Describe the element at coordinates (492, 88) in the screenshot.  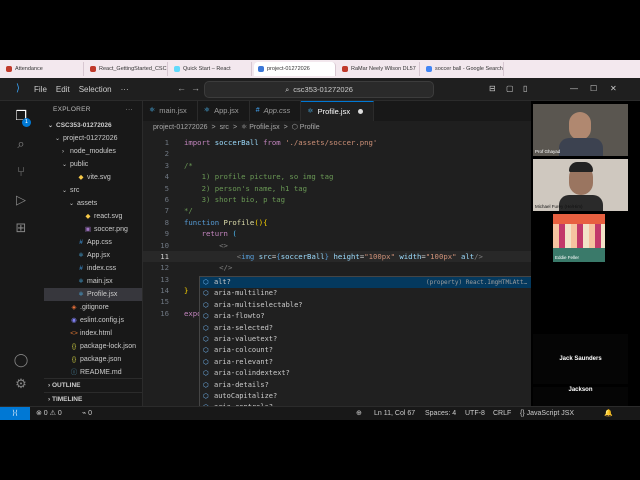
I see `layout-panel-icon: ⊟` at that location.